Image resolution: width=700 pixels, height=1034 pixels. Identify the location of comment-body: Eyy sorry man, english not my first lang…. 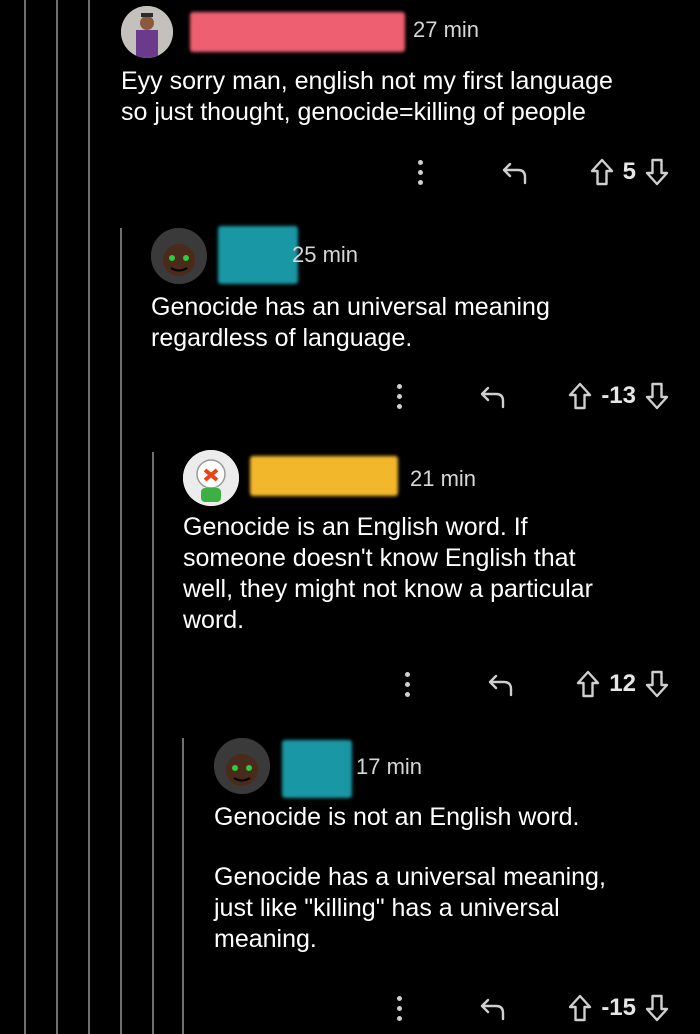
(367, 97).